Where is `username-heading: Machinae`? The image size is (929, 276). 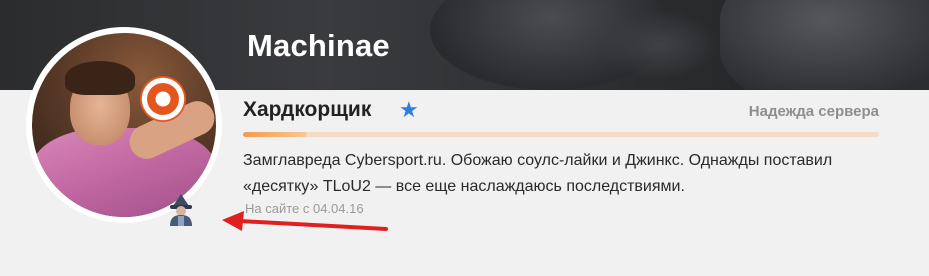 username-heading: Machinae is located at coordinates (318, 45).